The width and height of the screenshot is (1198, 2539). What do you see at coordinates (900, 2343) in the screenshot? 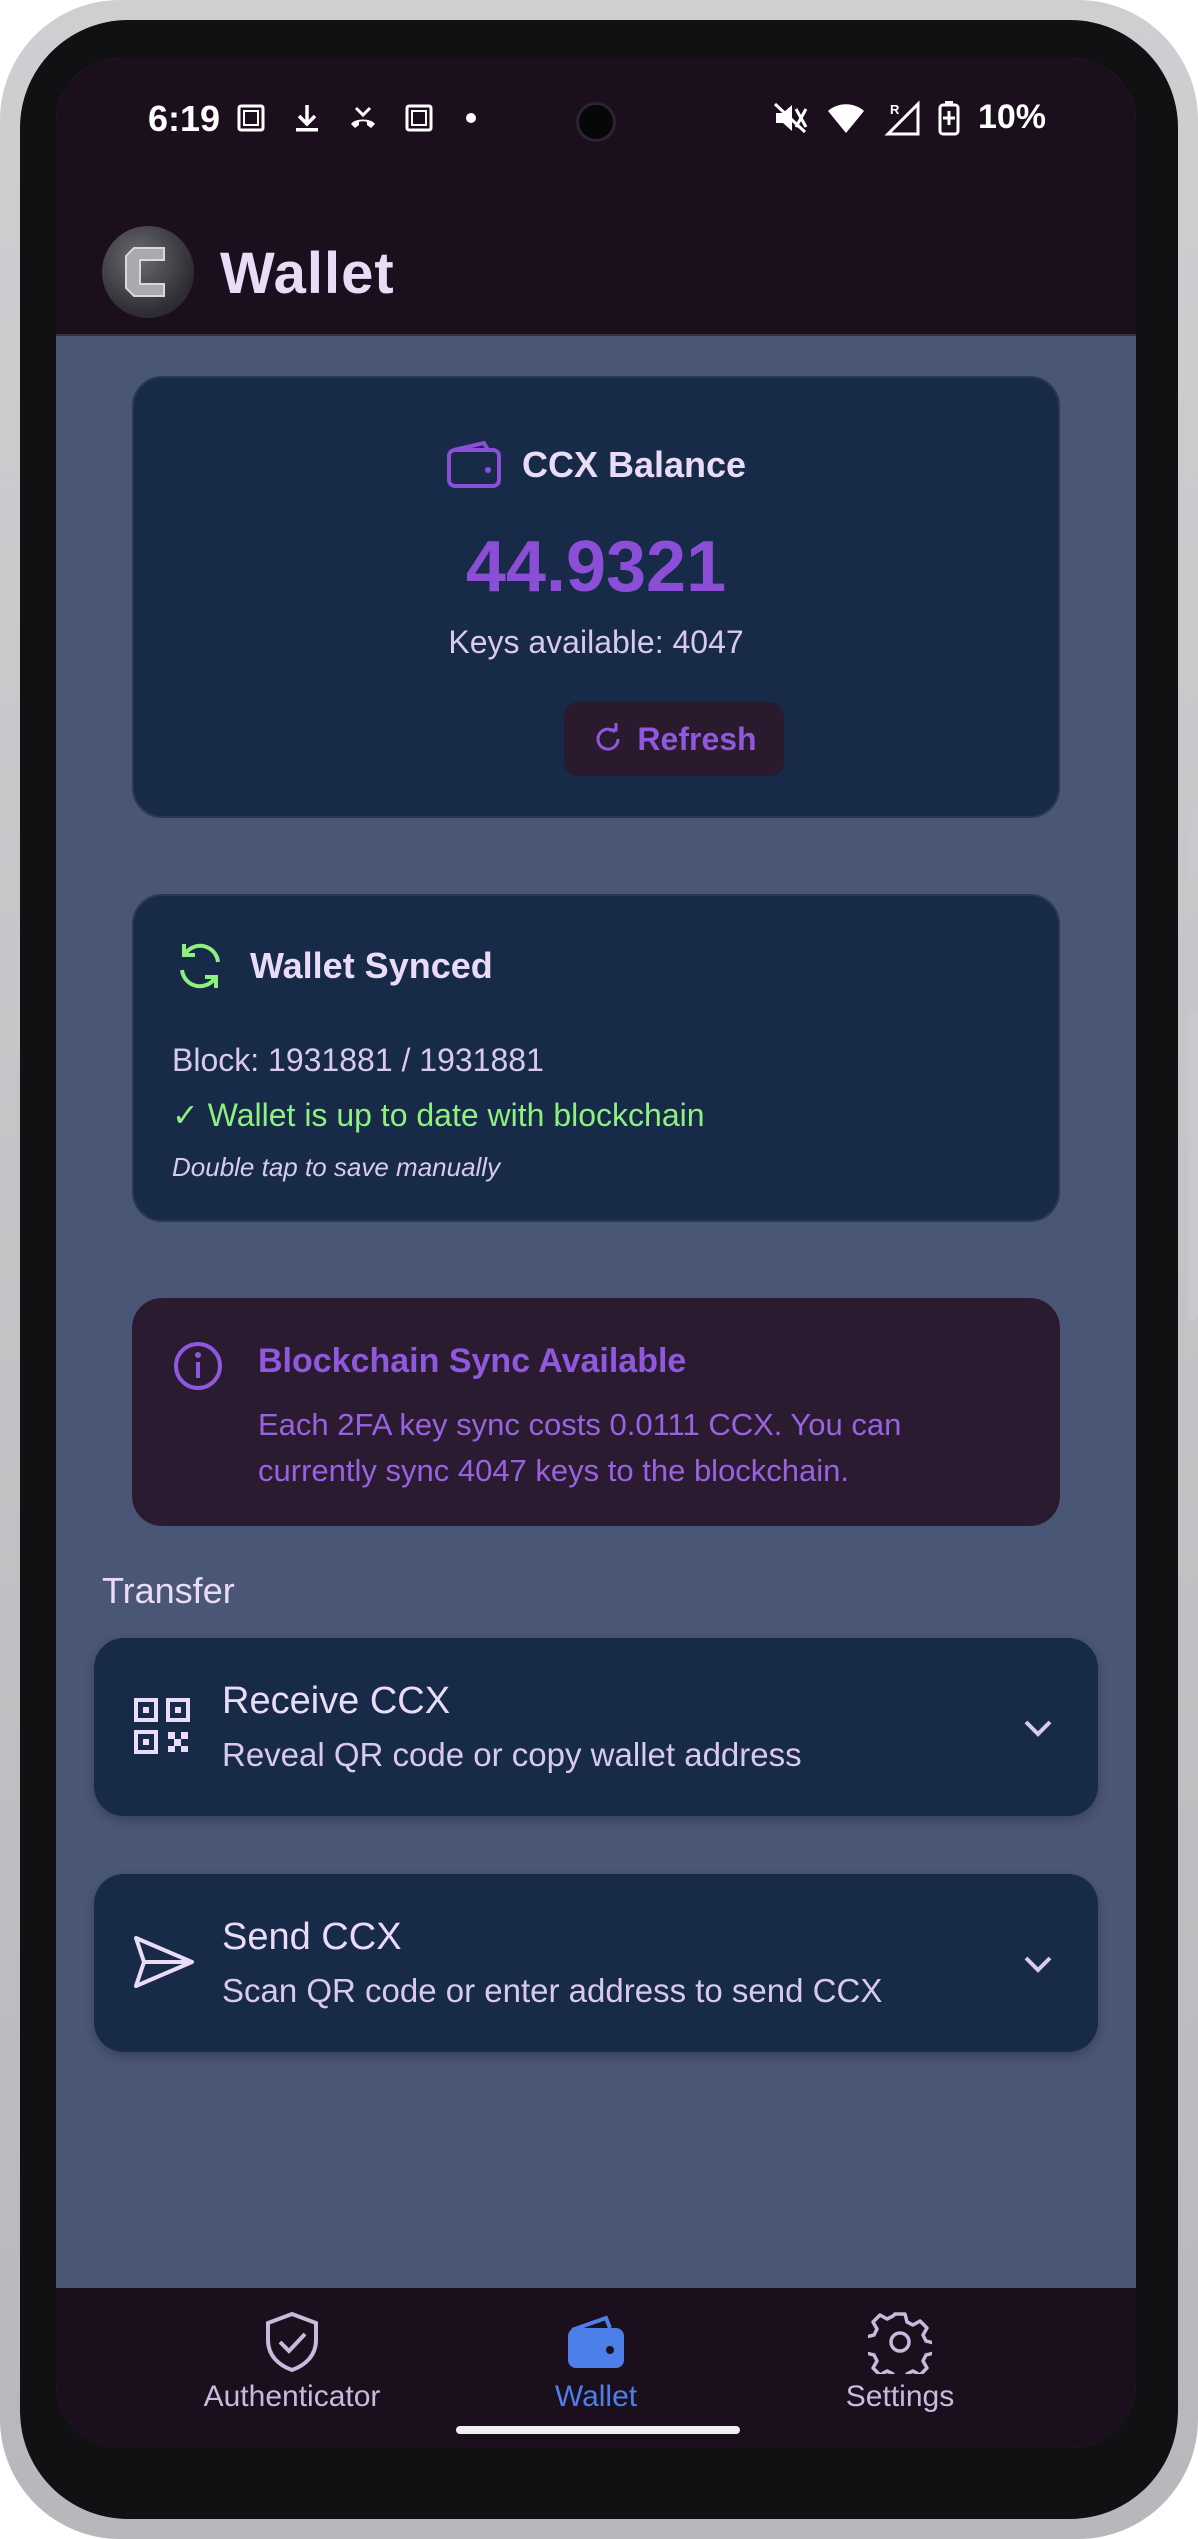
I see `gear-icon` at bounding box center [900, 2343].